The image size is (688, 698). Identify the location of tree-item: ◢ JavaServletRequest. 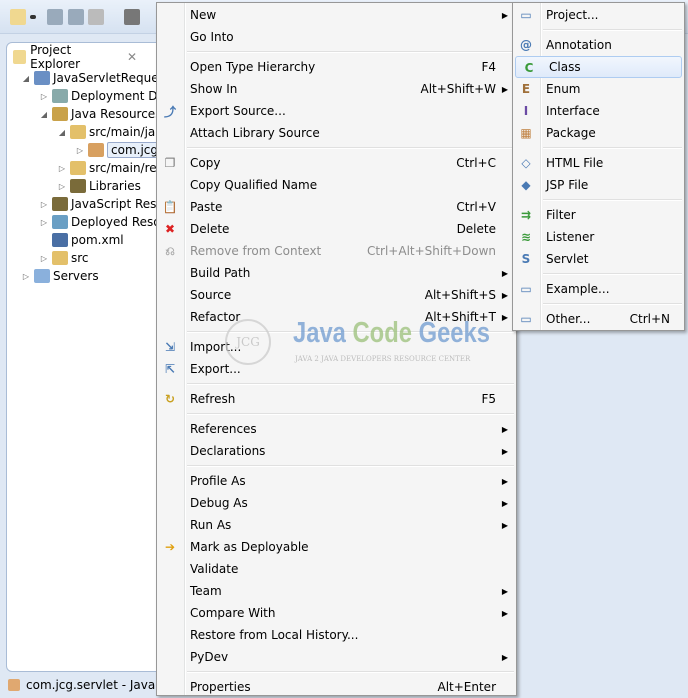
(95, 78).